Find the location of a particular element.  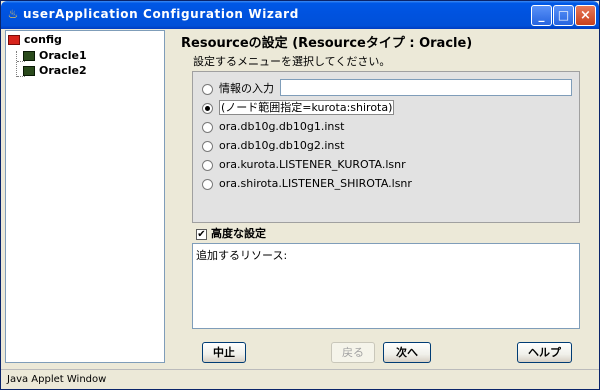

java-app-icon: ♨ is located at coordinates (13, 14).